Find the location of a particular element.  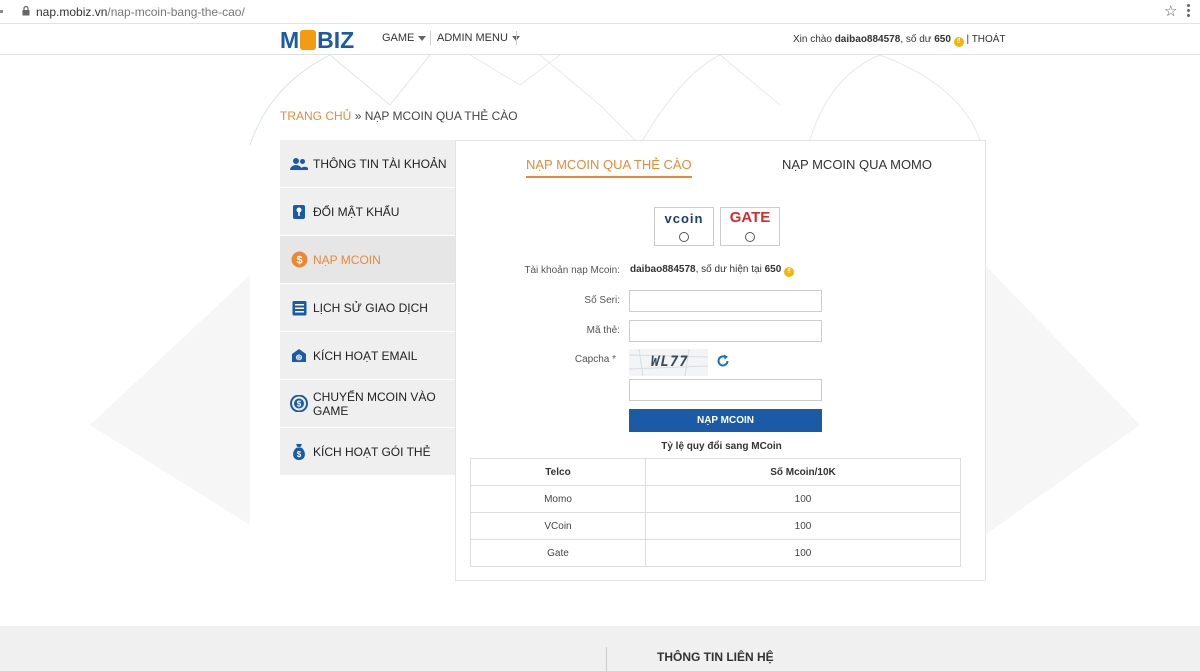

serial-input is located at coordinates (725, 301).